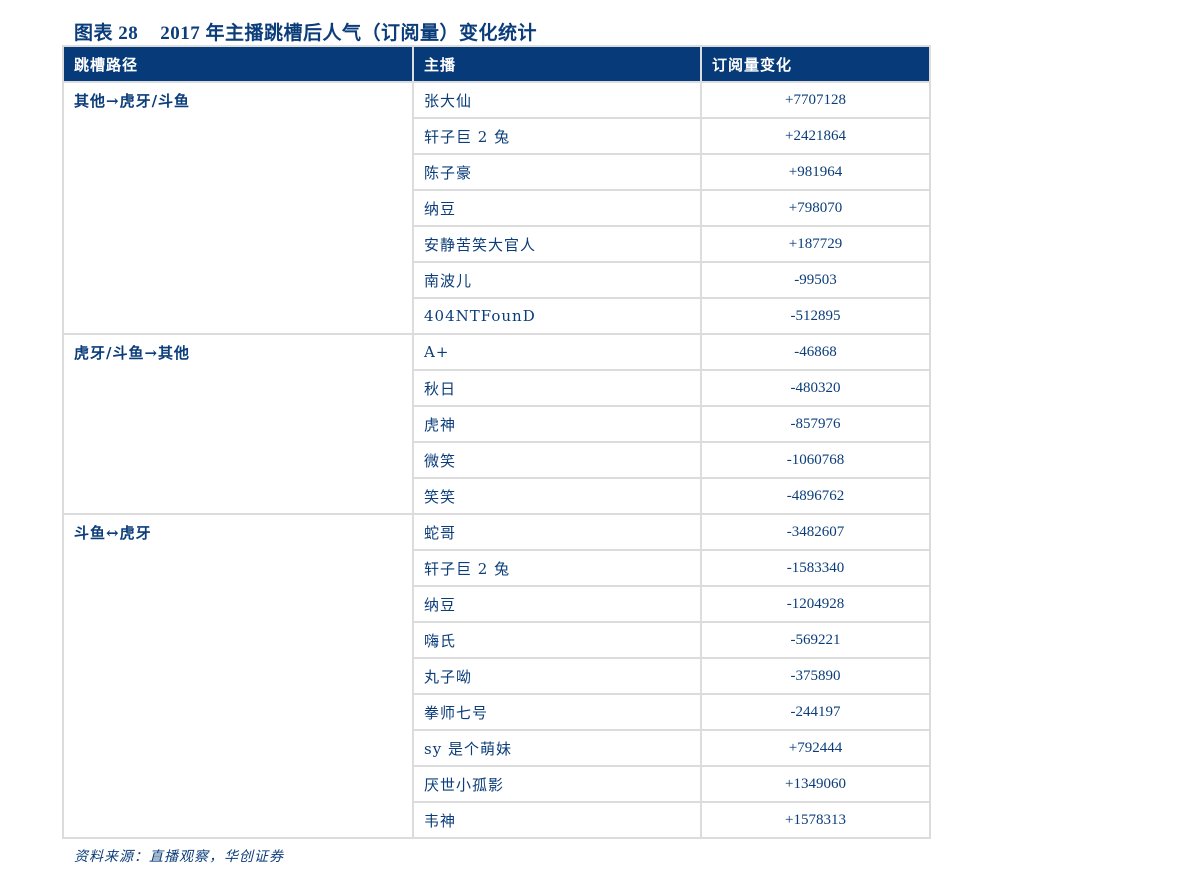 The width and height of the screenshot is (1191, 887). I want to click on header-change: 订阅量变化, so click(815, 64).